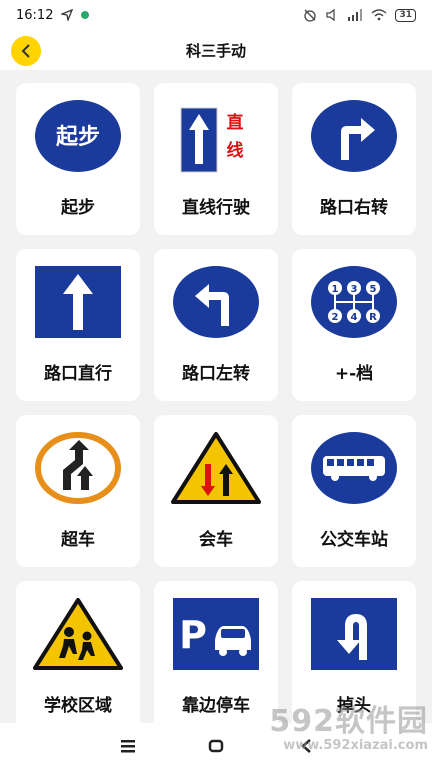 Image resolution: width=432 pixels, height=768 pixels. What do you see at coordinates (35, 15) in the screenshot?
I see `status-time: 16:12` at bounding box center [35, 15].